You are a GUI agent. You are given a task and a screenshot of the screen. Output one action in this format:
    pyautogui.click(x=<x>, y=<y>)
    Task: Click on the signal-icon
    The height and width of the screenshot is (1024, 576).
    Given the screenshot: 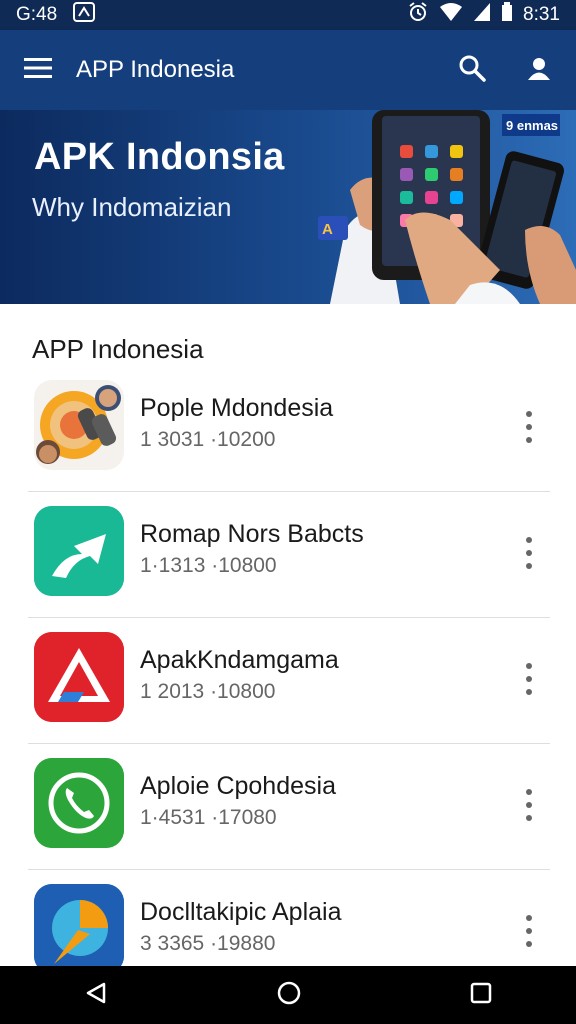 What is the action you would take?
    pyautogui.click(x=482, y=15)
    